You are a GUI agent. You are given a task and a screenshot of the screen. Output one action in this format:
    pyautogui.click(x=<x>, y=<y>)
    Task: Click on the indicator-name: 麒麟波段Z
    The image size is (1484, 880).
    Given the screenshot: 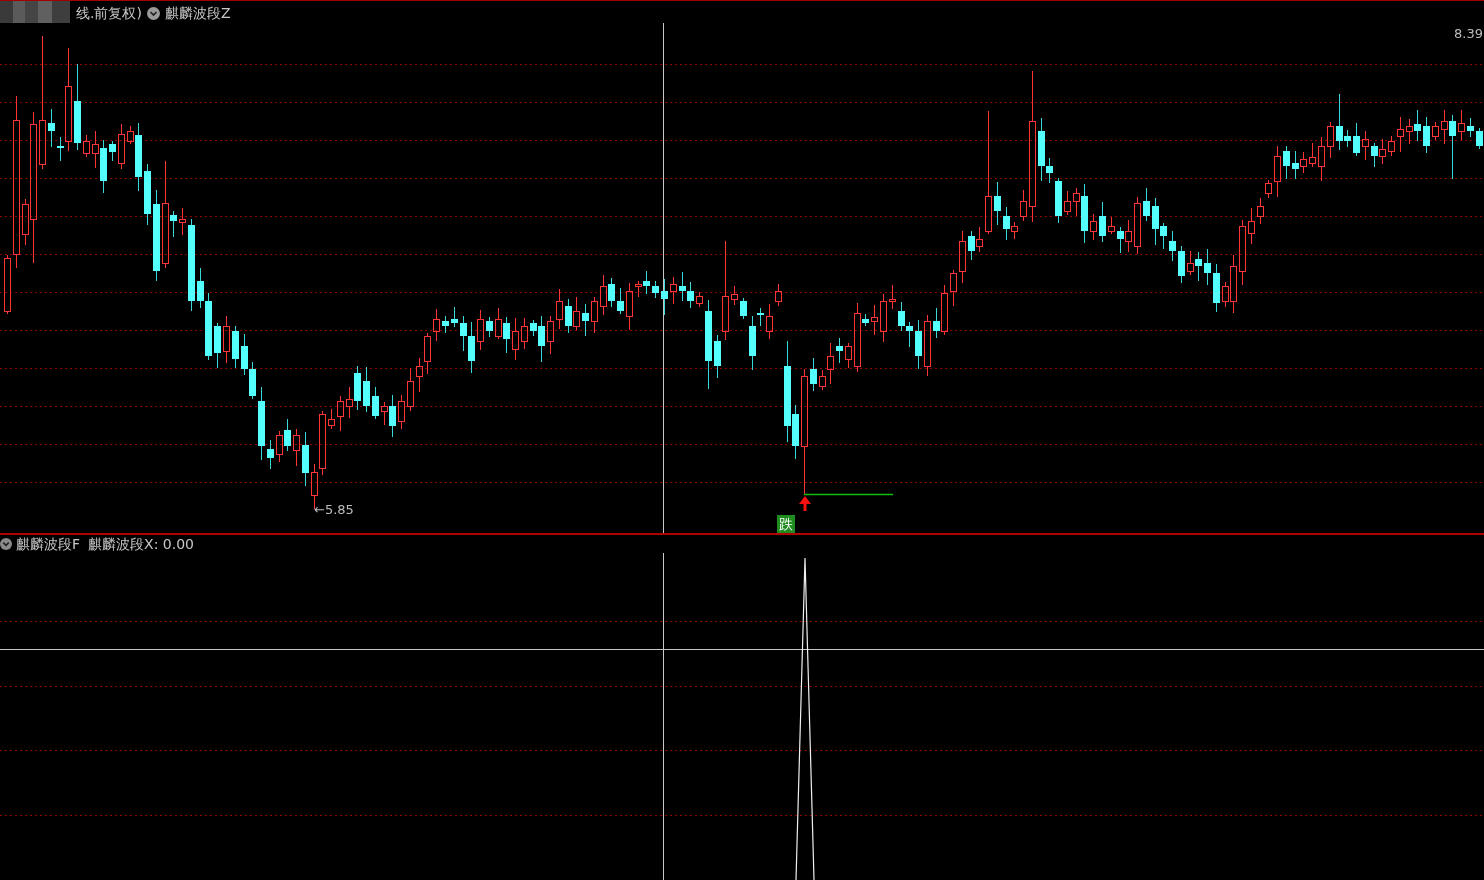 What is the action you would take?
    pyautogui.click(x=197, y=13)
    